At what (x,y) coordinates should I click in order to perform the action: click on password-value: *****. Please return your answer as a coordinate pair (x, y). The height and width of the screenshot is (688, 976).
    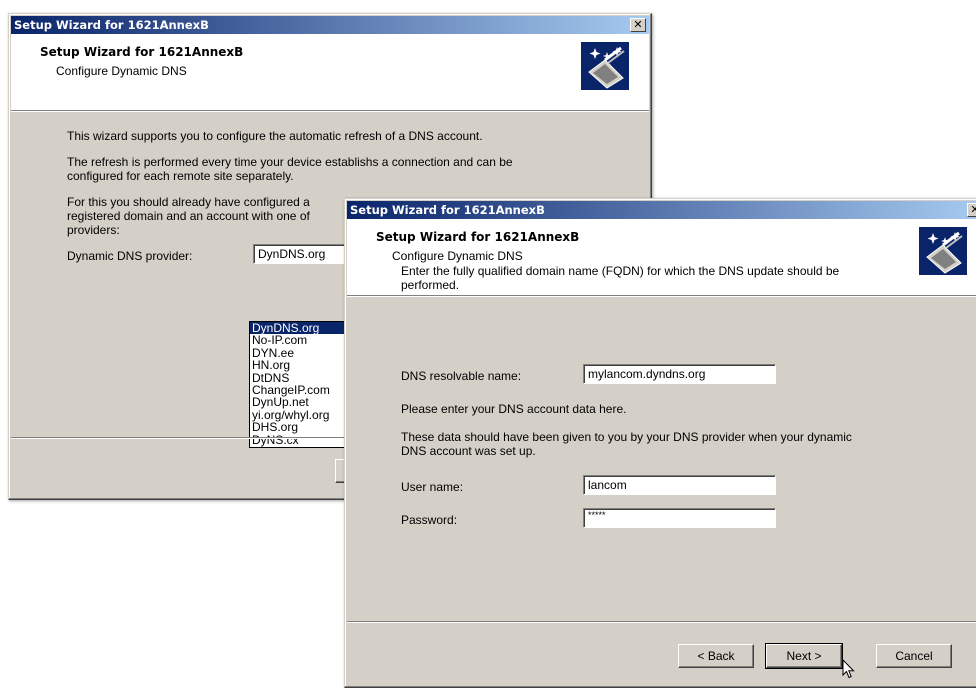
    Looking at the image, I should click on (597, 515).